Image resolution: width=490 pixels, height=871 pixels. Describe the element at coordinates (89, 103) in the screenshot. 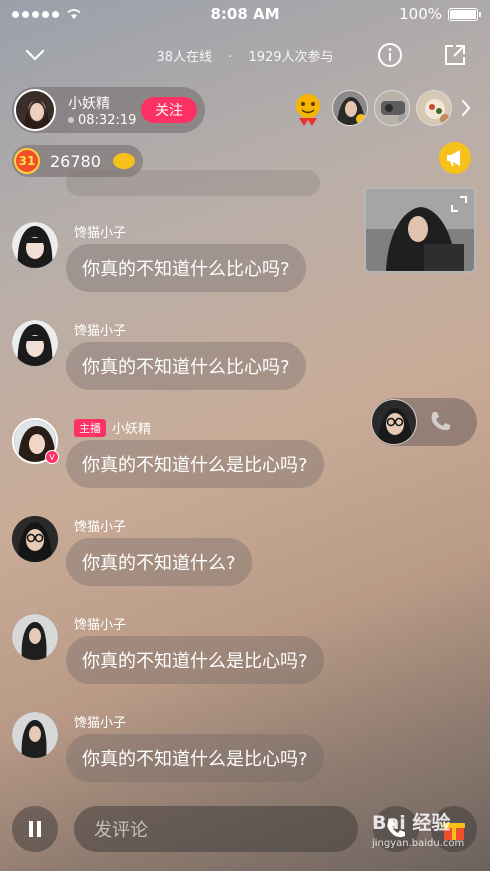

I see `host-name: 小妖精` at that location.